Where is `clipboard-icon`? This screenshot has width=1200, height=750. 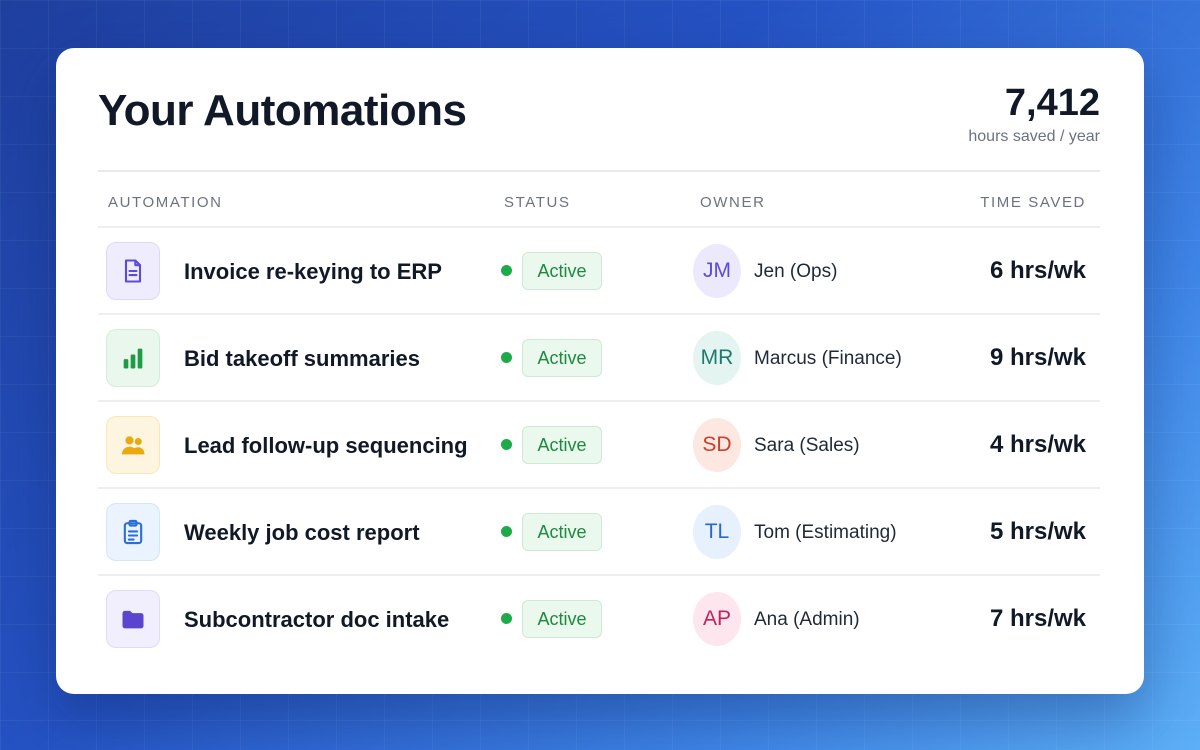
clipboard-icon is located at coordinates (133, 532).